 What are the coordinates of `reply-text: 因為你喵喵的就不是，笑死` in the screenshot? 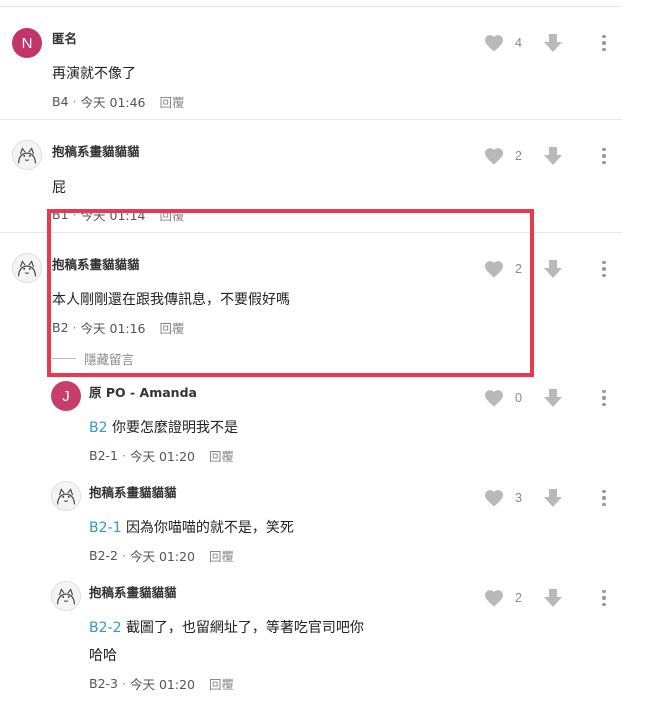 It's located at (209, 528).